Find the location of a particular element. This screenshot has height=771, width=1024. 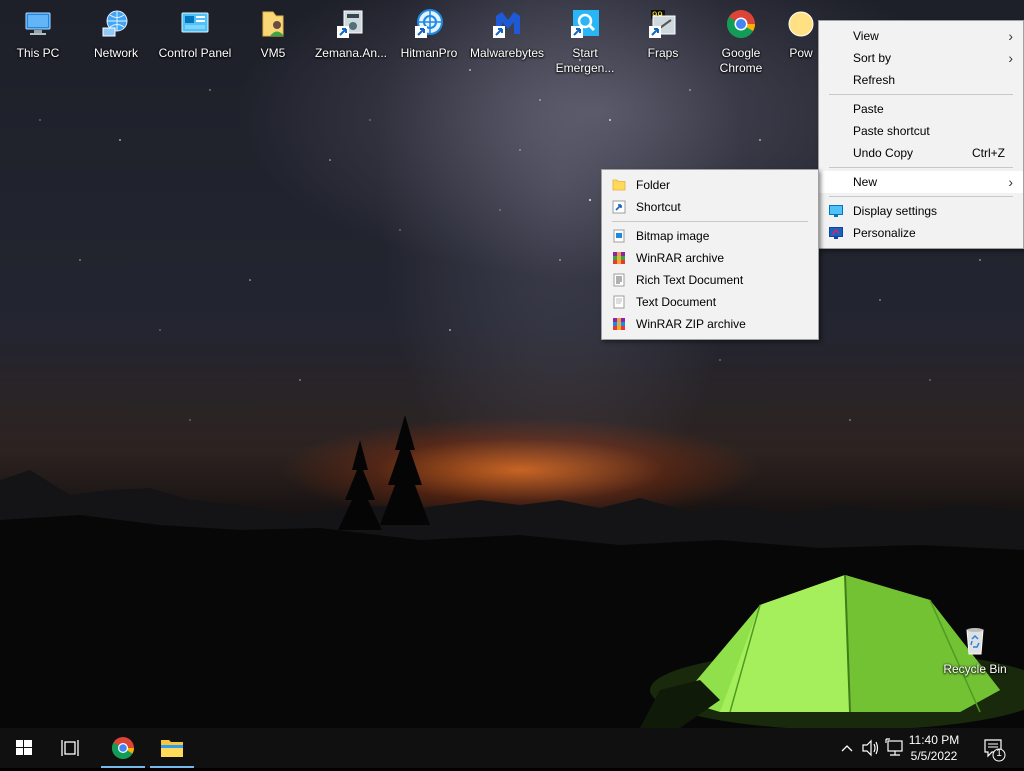

text-document-icon is located at coordinates (619, 302).